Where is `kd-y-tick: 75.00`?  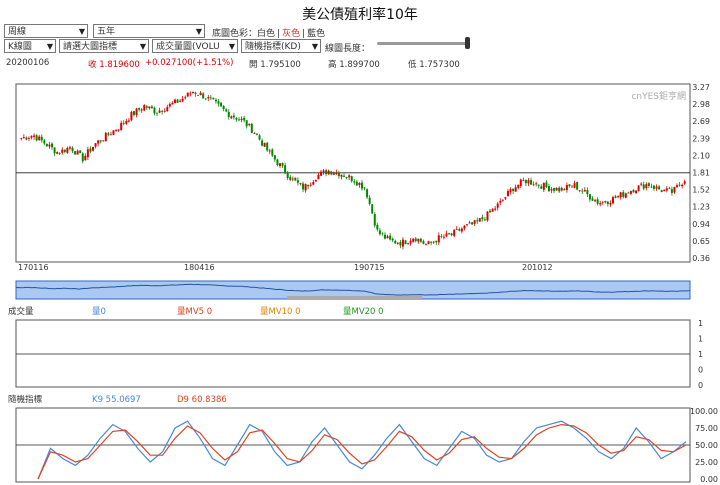
kd-y-tick: 75.00 is located at coordinates (706, 428).